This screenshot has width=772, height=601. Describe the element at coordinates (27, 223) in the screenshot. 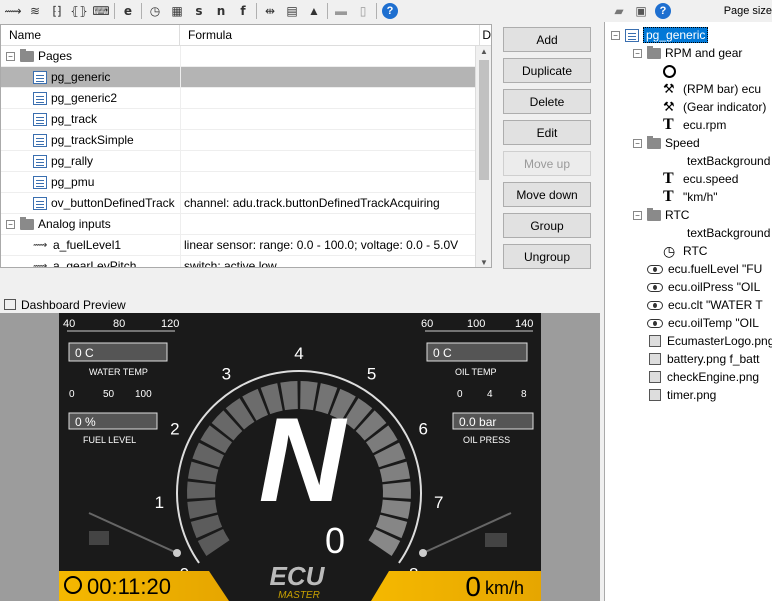

I see `folder-icon` at that location.